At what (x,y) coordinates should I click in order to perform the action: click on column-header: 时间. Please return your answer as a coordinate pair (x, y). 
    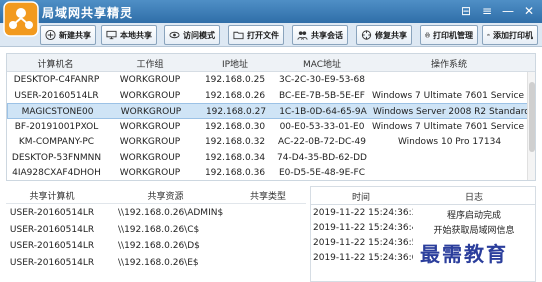
    Looking at the image, I should click on (361, 196).